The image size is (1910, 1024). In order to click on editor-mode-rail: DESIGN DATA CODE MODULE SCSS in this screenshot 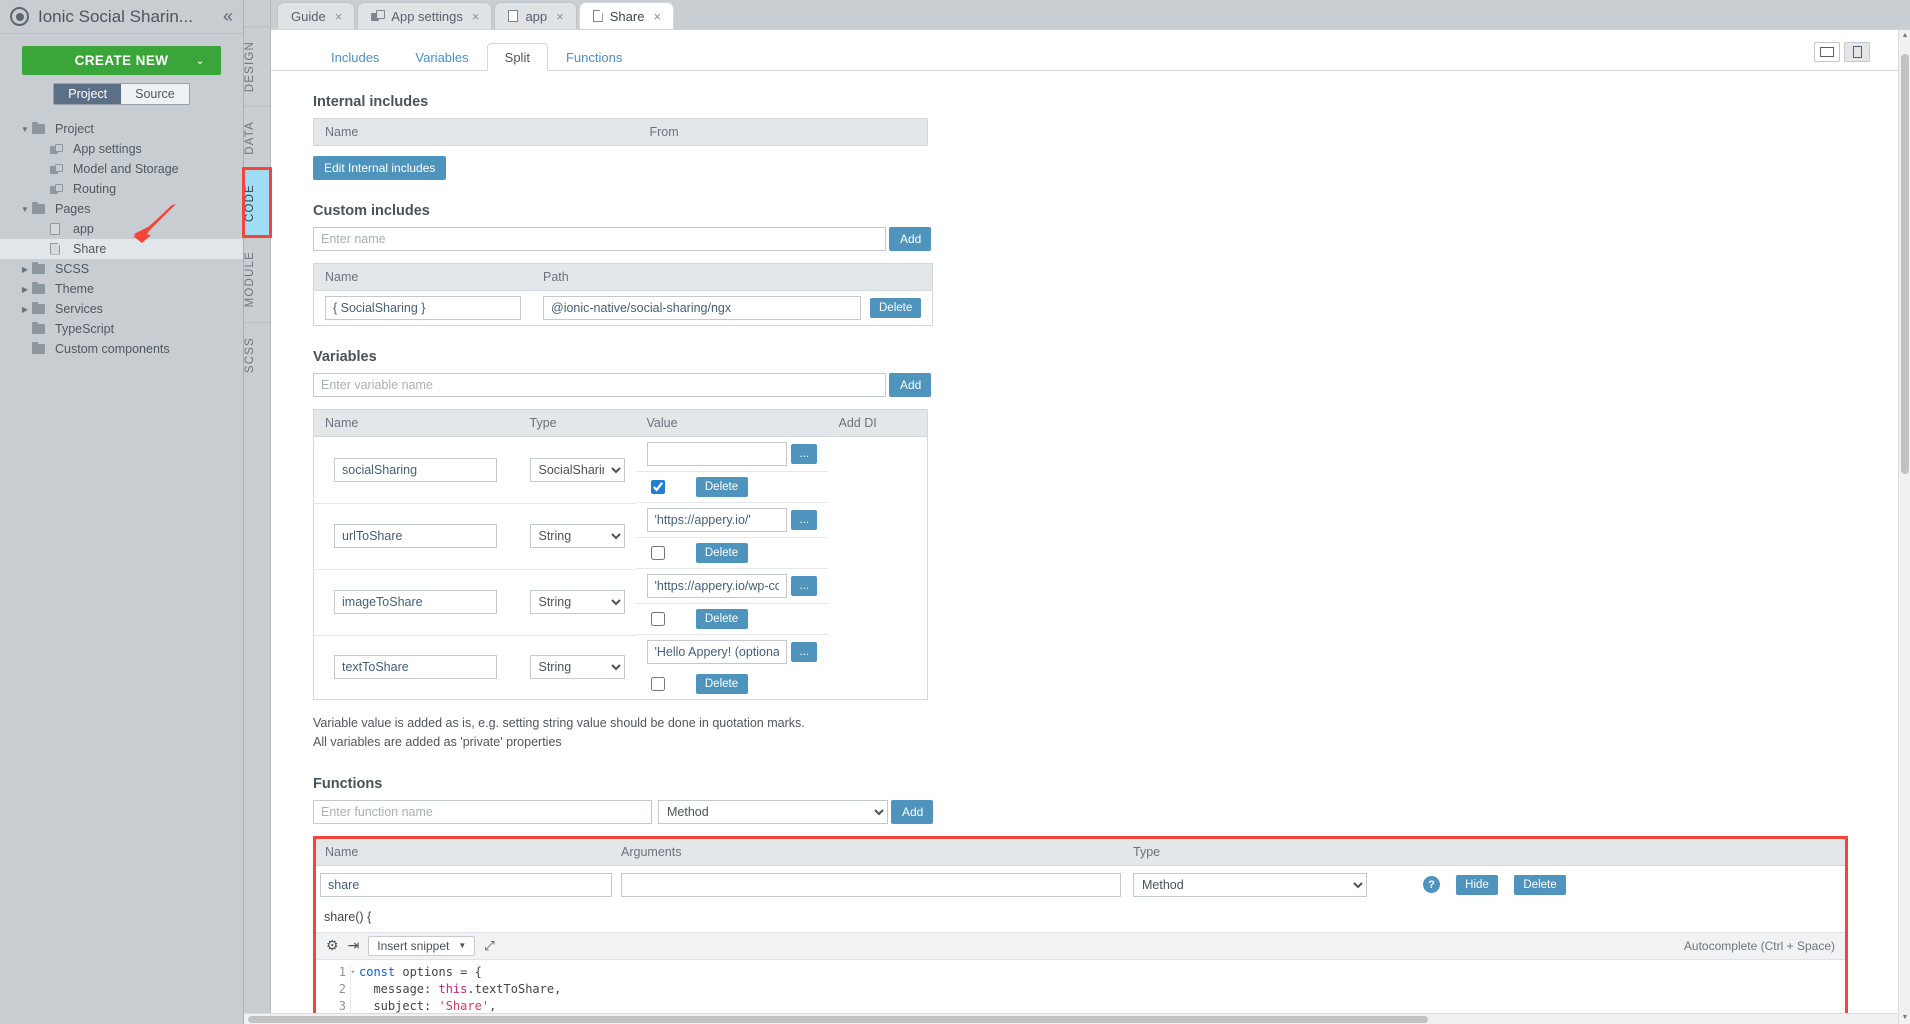, I will do `click(257, 512)`.